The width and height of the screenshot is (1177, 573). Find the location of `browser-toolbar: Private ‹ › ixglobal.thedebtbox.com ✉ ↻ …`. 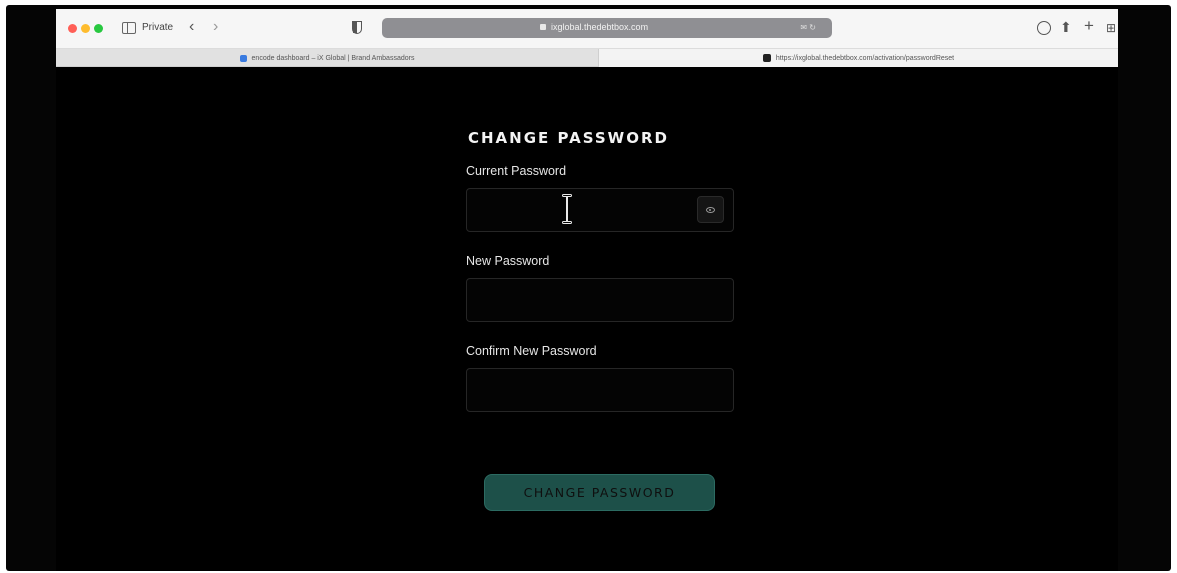

browser-toolbar: Private ‹ › ixglobal.thedebtbox.com ✉ ↻ … is located at coordinates (587, 29).